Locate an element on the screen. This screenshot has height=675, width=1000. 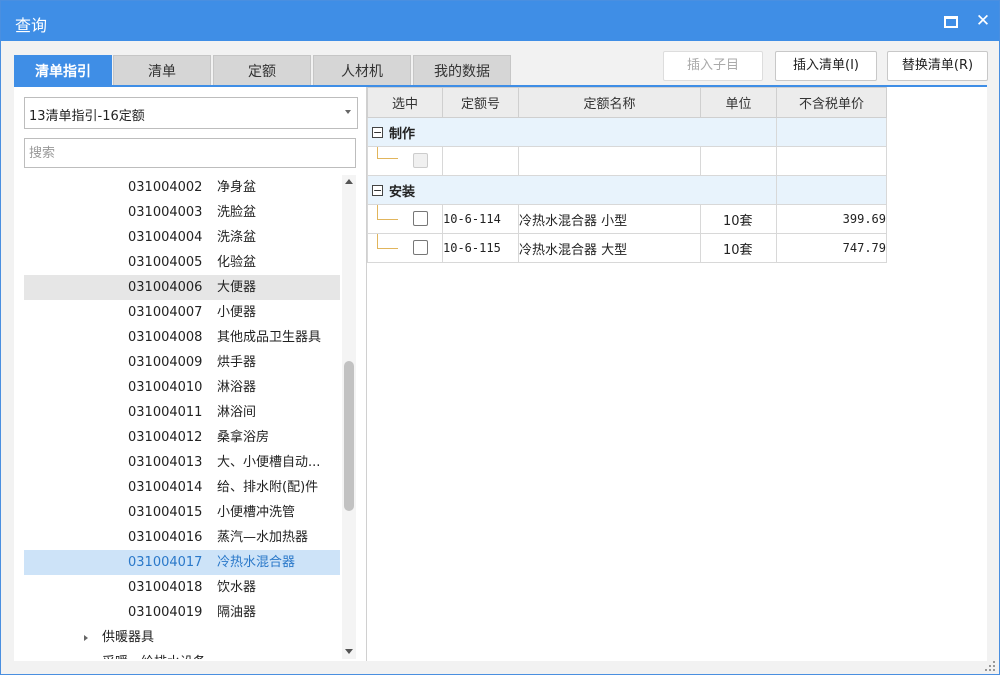
tree-item: 031004015 小便槽冲洗管 is located at coordinates (182, 512).